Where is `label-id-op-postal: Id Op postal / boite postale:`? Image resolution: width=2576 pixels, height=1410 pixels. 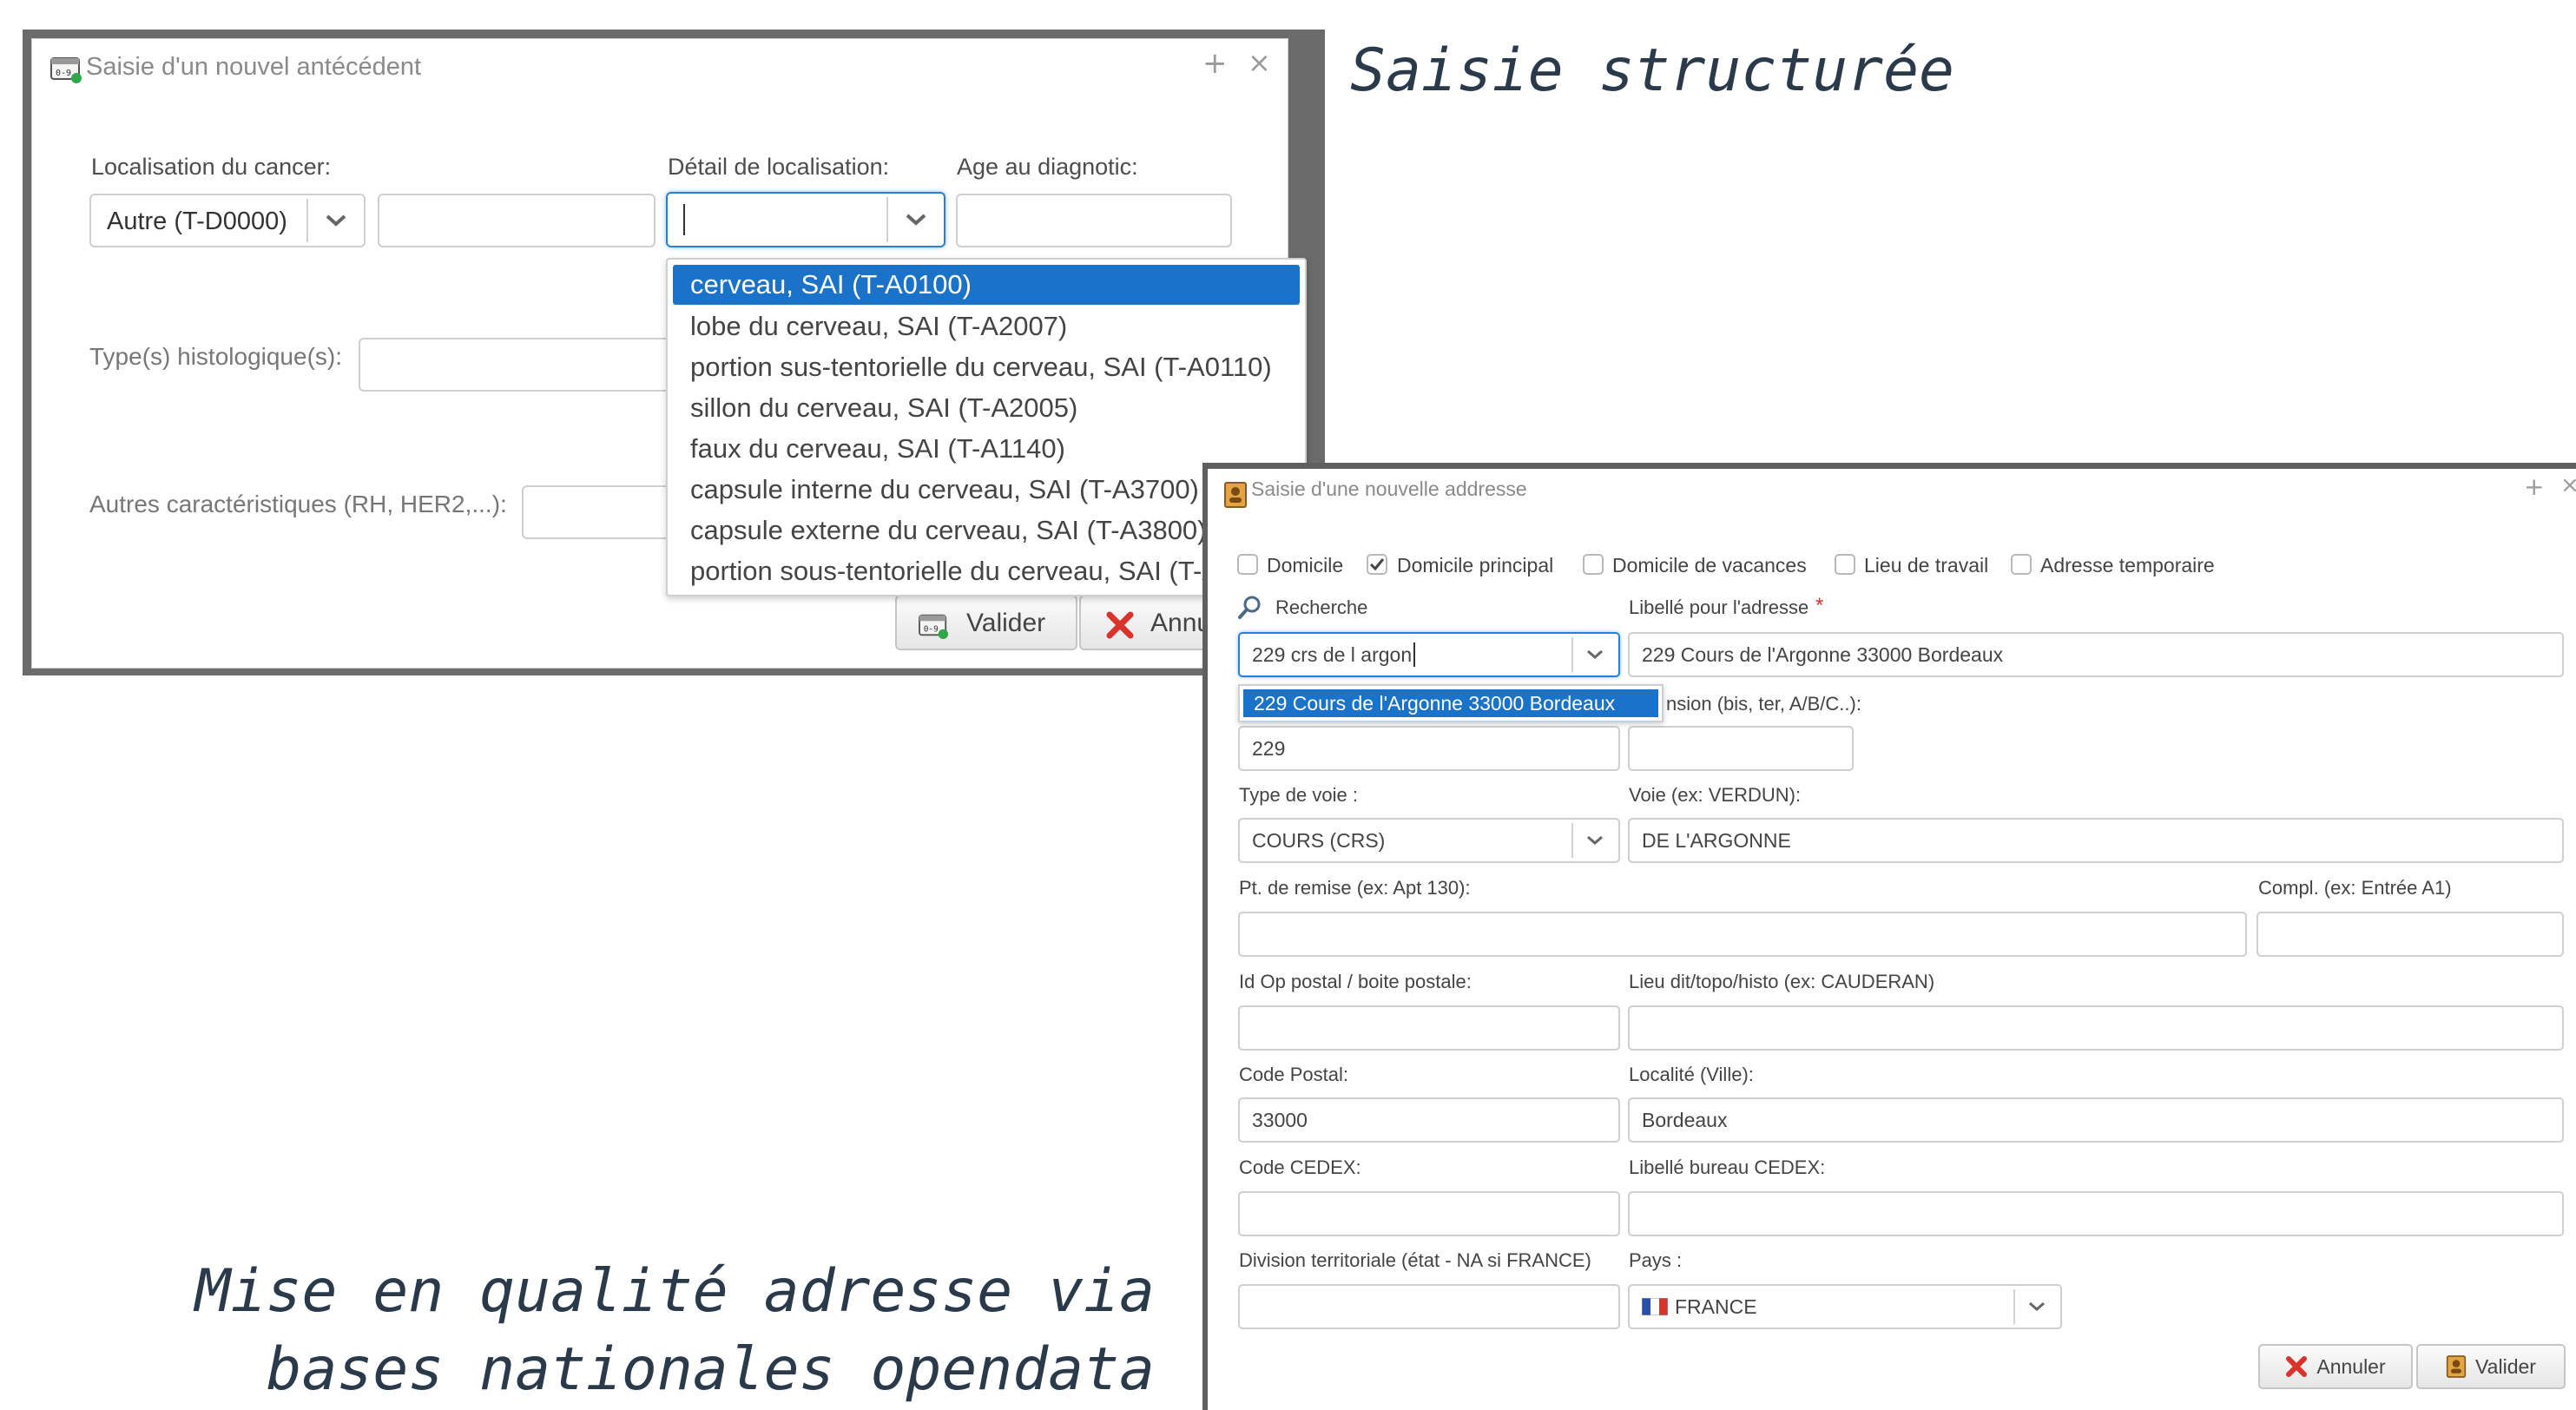 label-id-op-postal: Id Op postal / boite postale: is located at coordinates (1355, 982).